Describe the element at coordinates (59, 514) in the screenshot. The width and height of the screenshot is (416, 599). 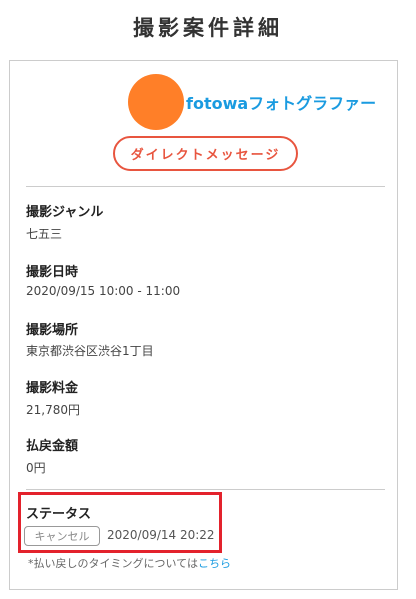
I see `status-label: ステータス` at that location.